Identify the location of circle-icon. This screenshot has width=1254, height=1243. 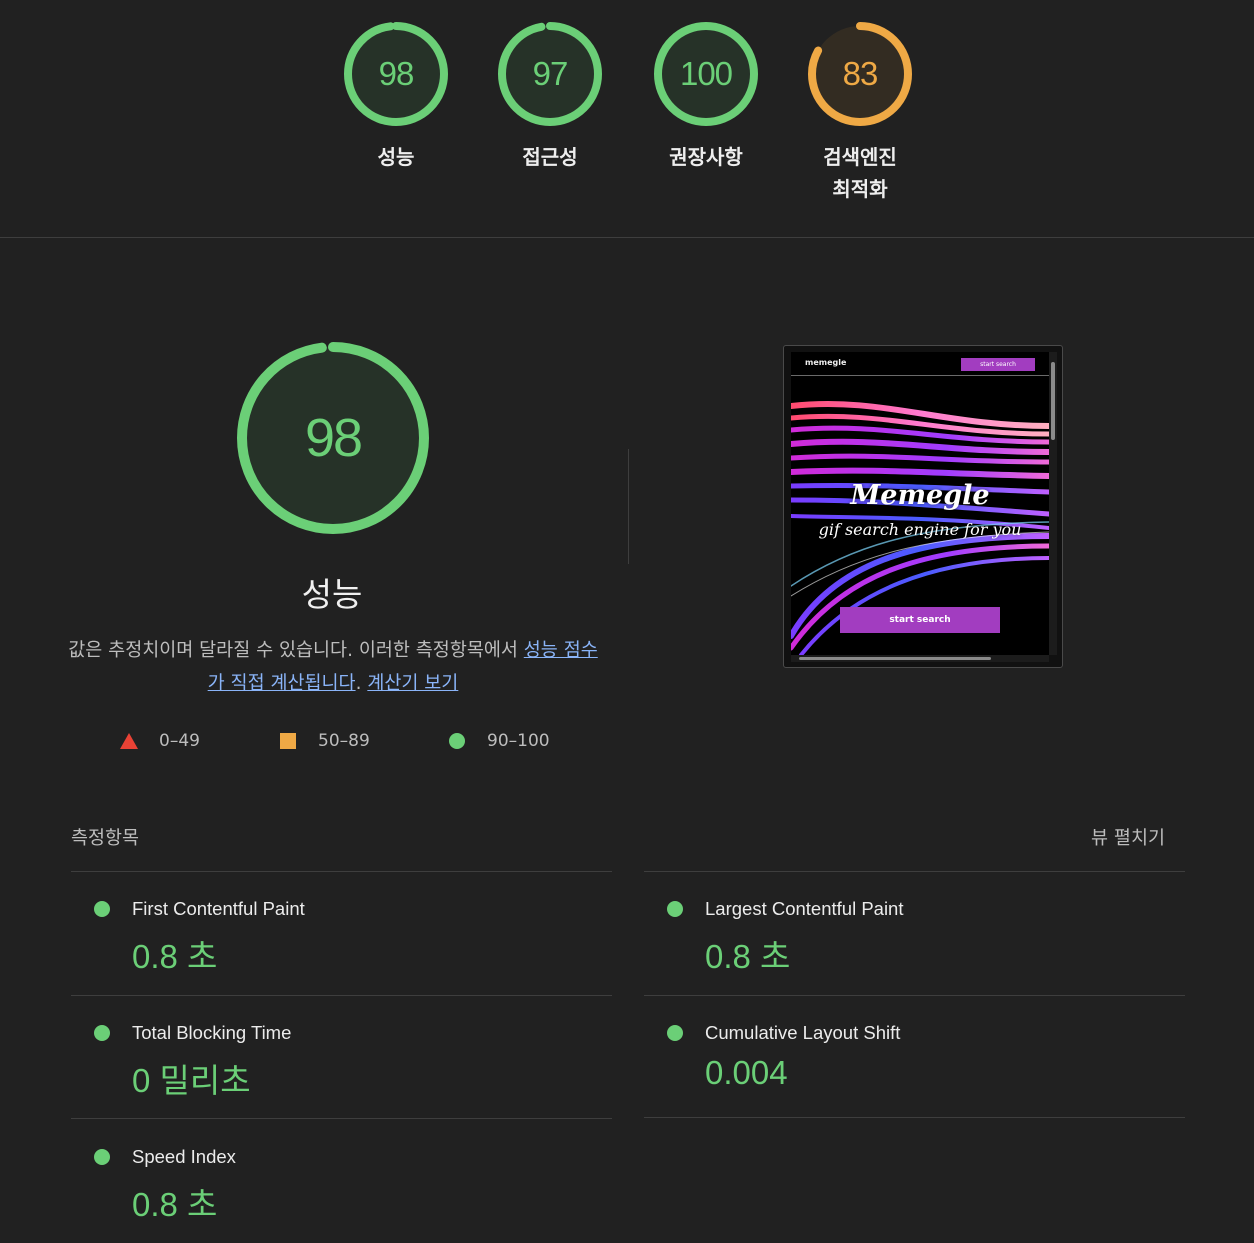
(457, 741).